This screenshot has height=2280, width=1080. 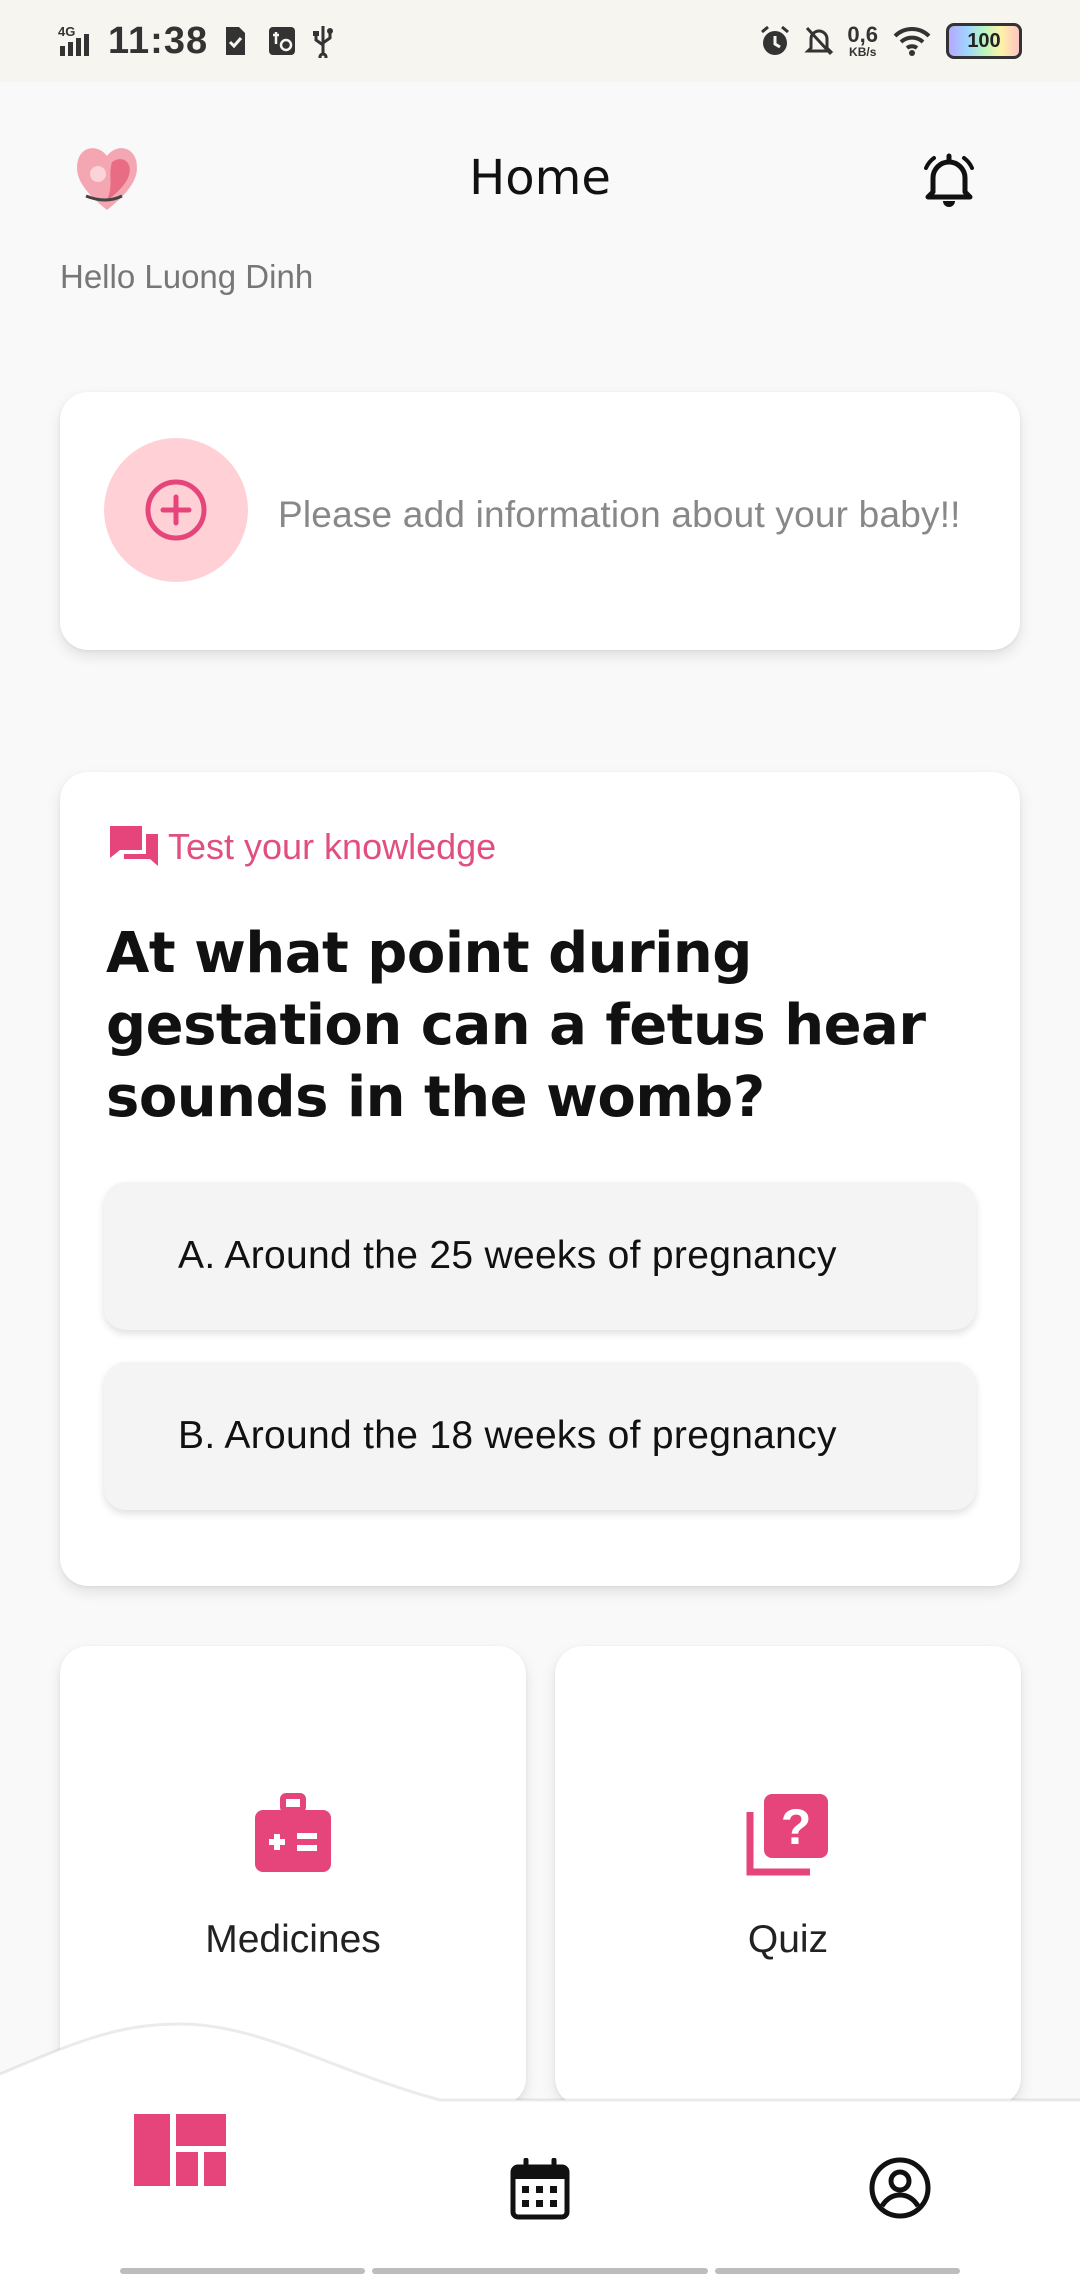 I want to click on battery-icon: 100, so click(x=984, y=41).